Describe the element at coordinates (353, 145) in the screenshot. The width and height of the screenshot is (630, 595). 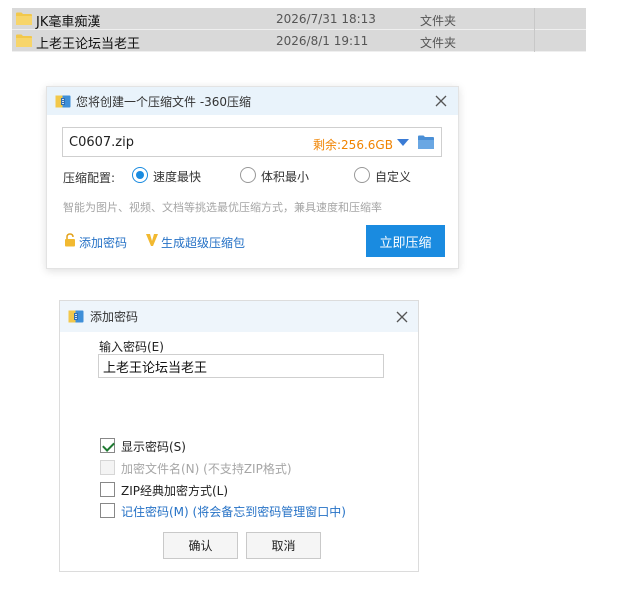
I see `remaining-space: 剩余:256.6GB` at that location.